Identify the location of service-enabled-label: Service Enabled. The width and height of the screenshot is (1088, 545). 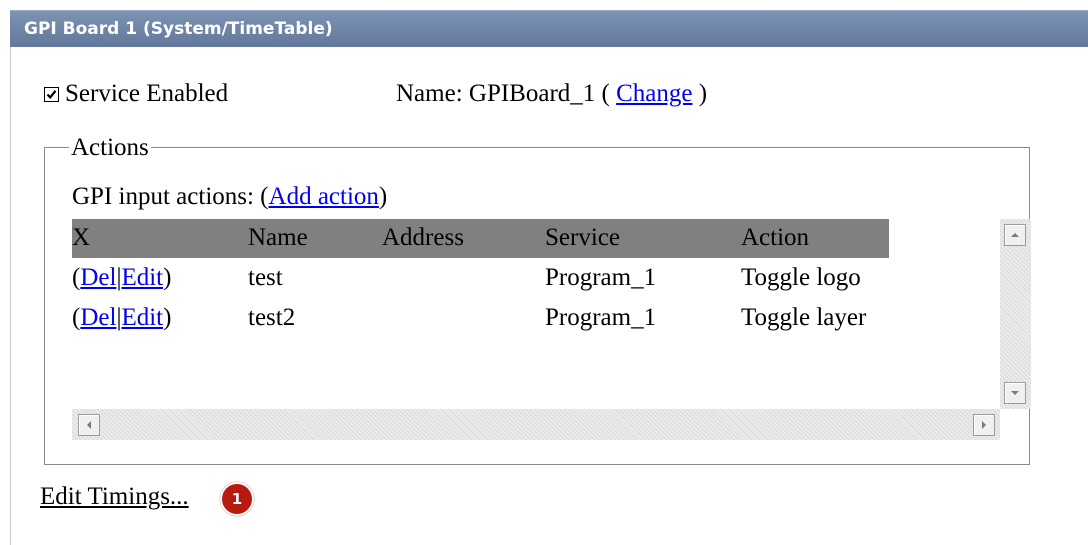
(147, 93).